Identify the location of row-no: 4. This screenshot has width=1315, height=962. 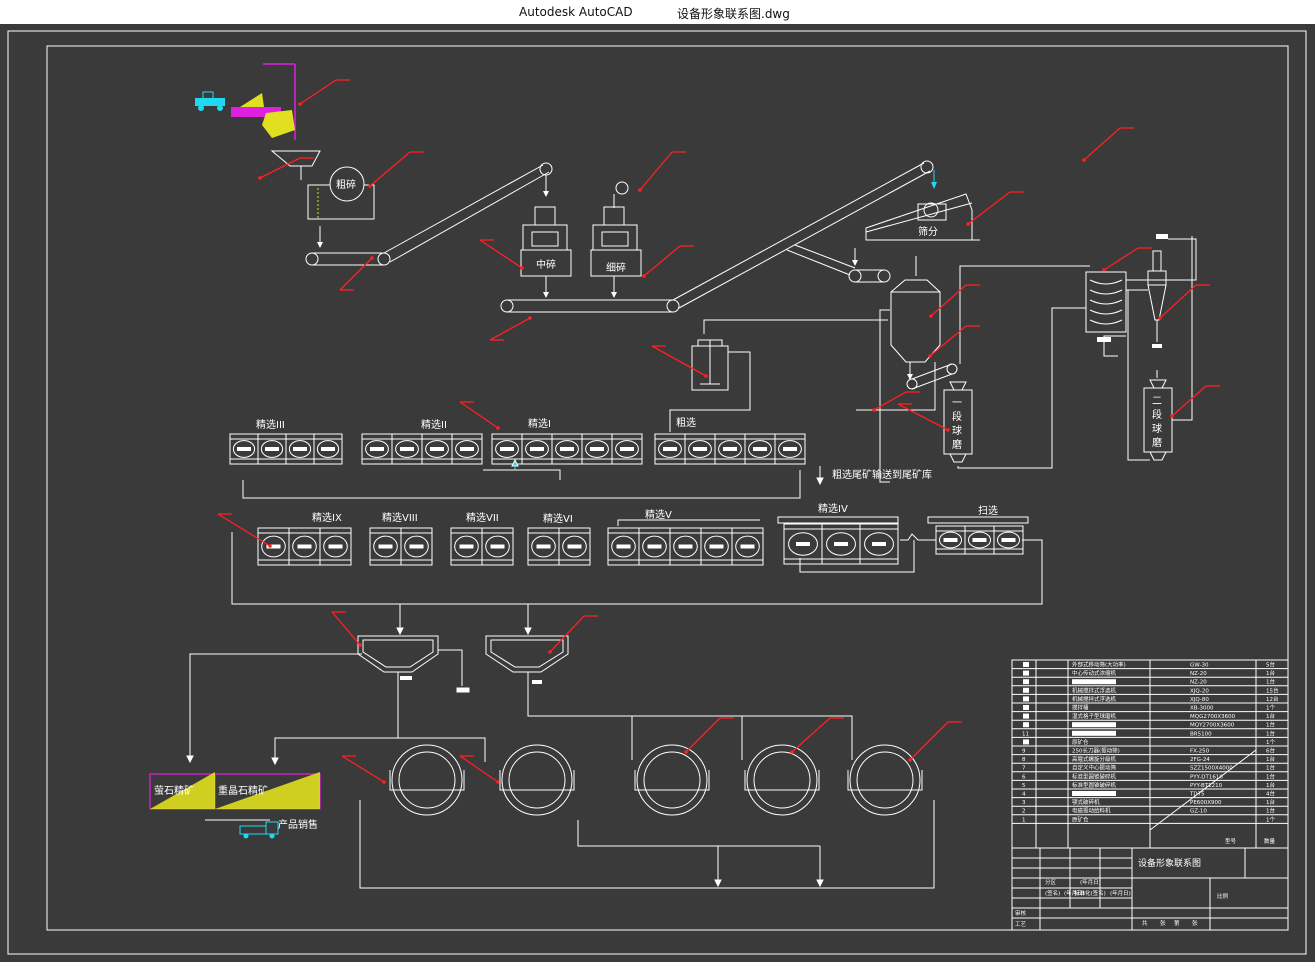
(1024, 795).